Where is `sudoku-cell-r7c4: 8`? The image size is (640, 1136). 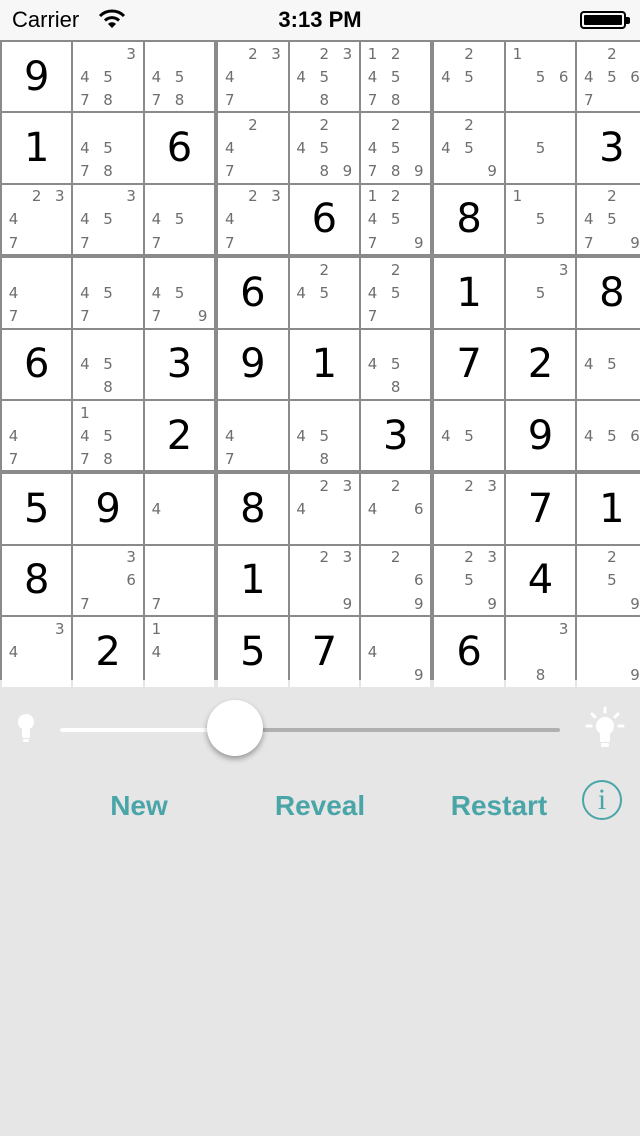
sudoku-cell-r7c4: 8 is located at coordinates (253, 509).